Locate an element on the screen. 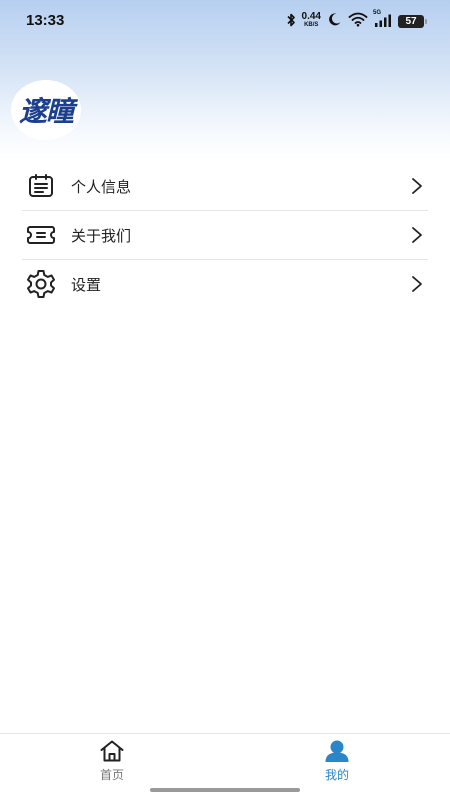 The height and width of the screenshot is (801, 450). tab-home: 首页 is located at coordinates (112, 762).